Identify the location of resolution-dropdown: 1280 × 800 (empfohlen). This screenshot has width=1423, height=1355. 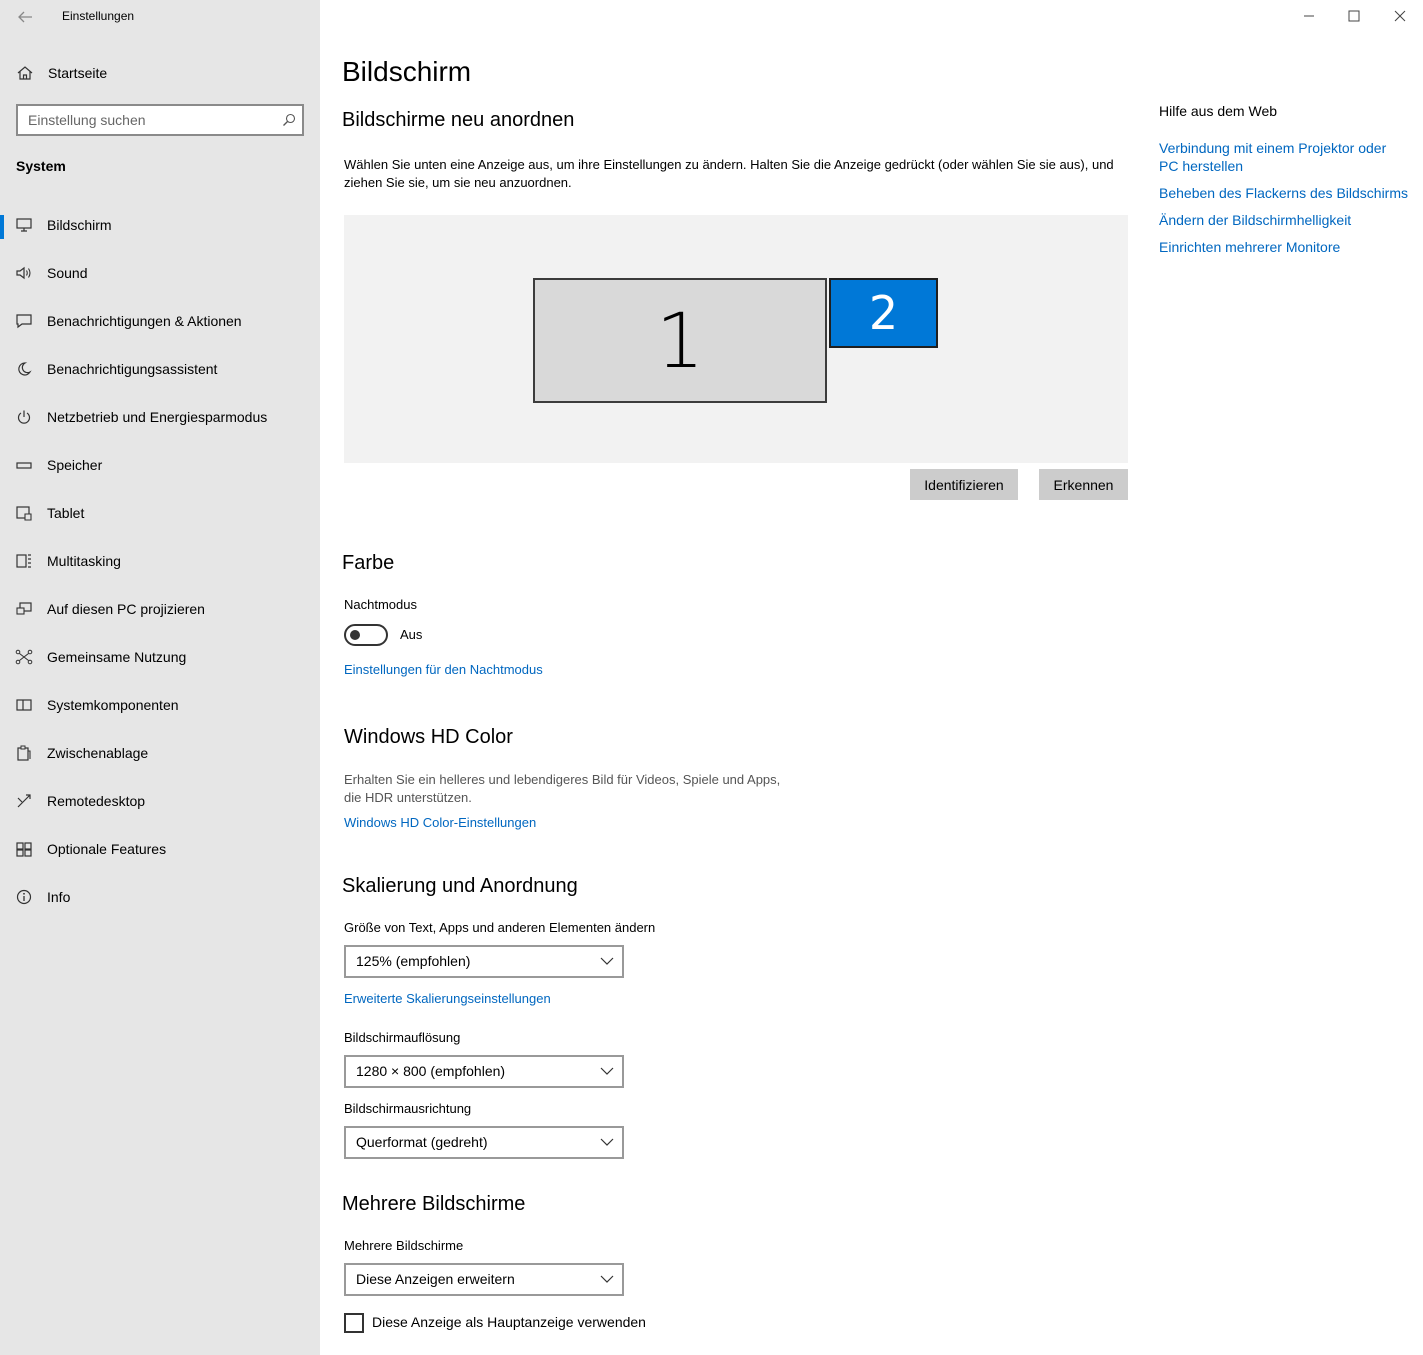
(484, 1071).